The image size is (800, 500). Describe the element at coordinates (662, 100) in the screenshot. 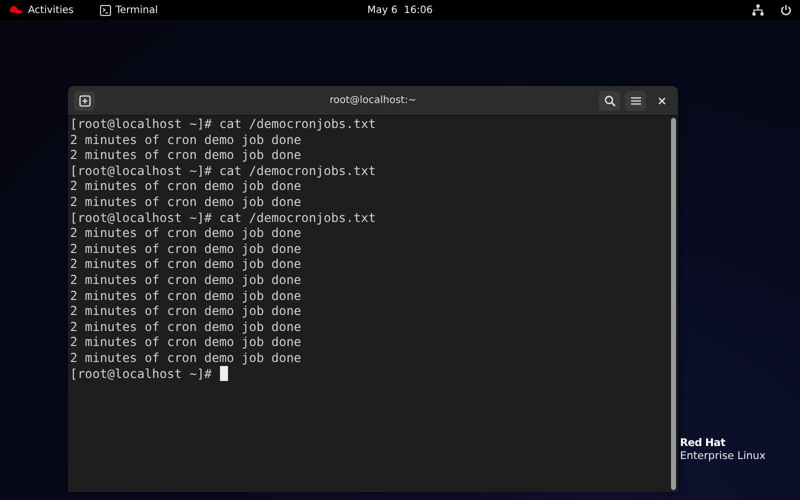

I see `close-icon` at that location.